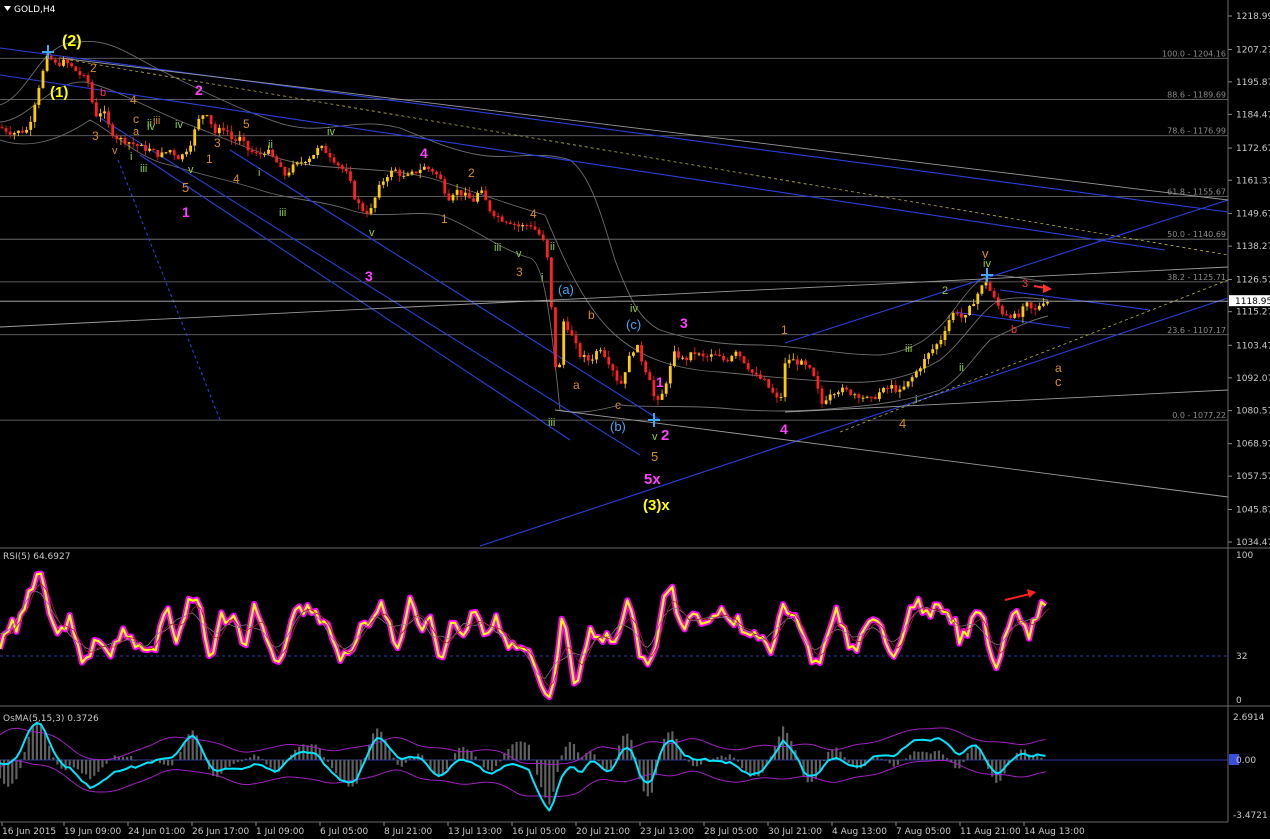  What do you see at coordinates (990, 832) in the screenshot?
I see `time-axis-label: 11 Aug 21:00` at bounding box center [990, 832].